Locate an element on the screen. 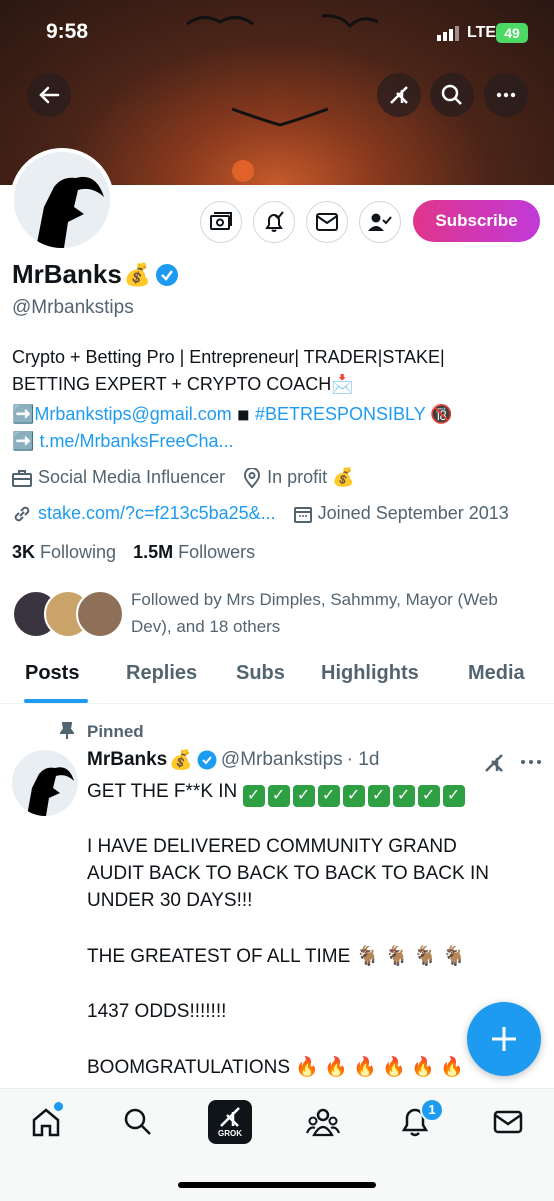  notification-badge: 1 is located at coordinates (432, 1110).